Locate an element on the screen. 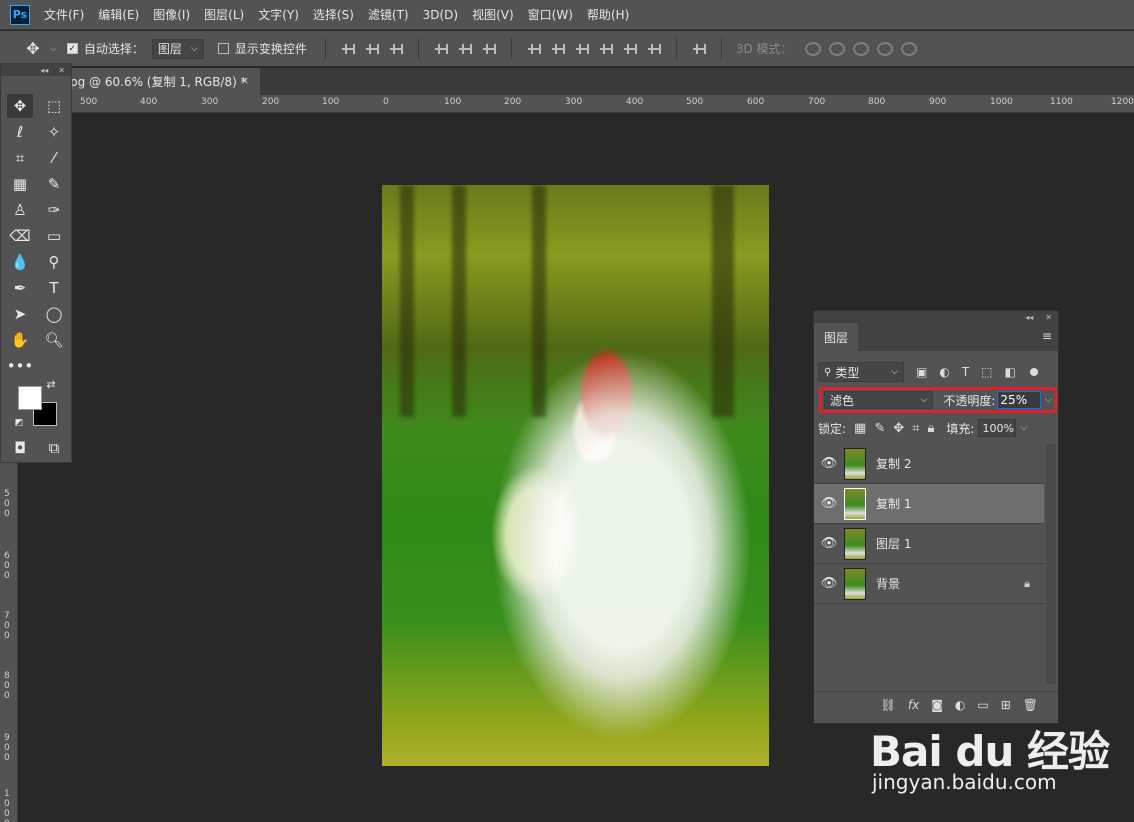 This screenshot has height=822, width=1134. ellipse-tool-icon: ◯ is located at coordinates (54, 314).